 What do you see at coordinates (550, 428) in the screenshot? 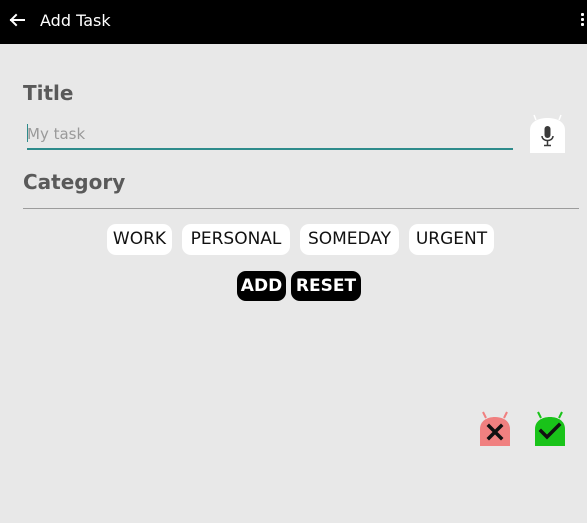
I see `confirm-robot-icon` at bounding box center [550, 428].